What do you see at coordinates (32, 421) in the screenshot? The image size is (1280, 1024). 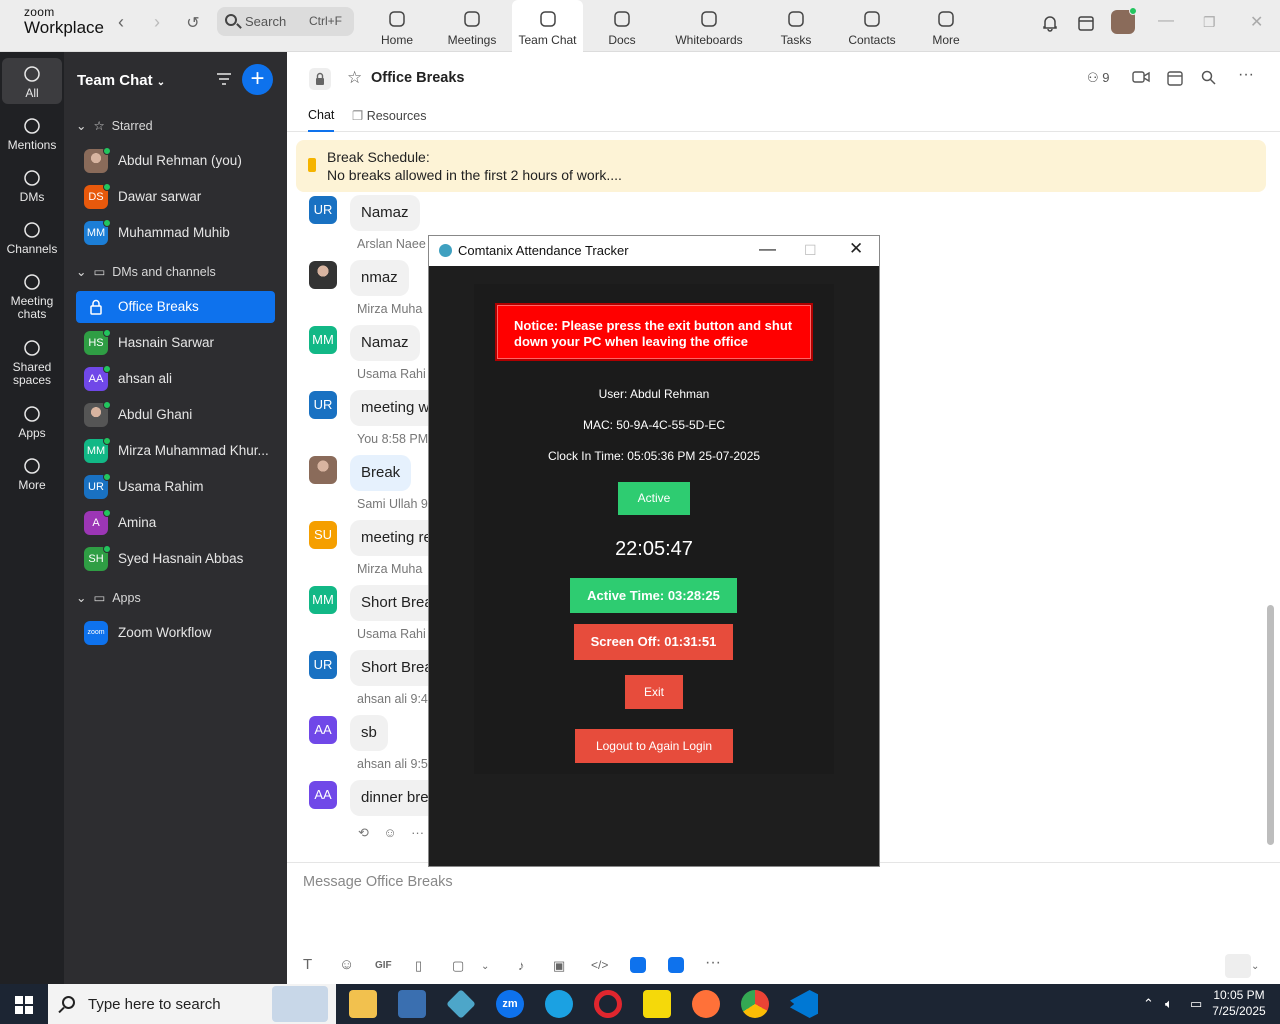 I see `rail-item-apps: Apps` at bounding box center [32, 421].